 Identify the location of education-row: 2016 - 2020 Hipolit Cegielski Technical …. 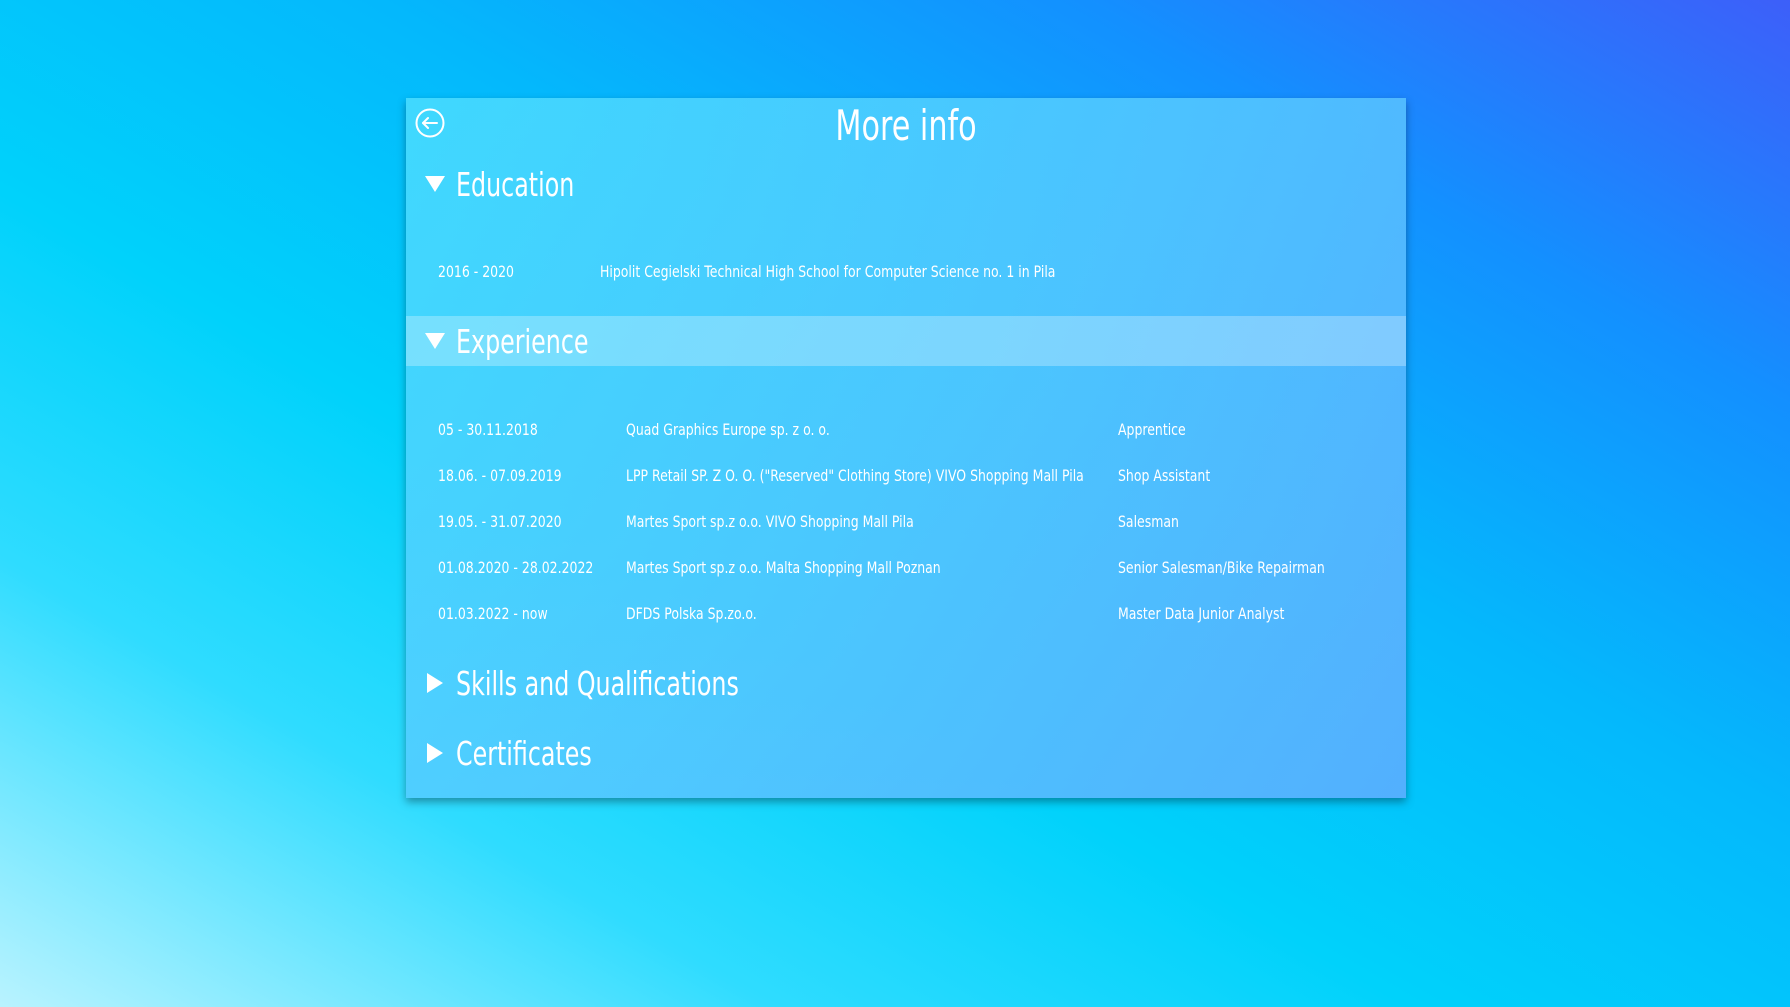
(906, 272).